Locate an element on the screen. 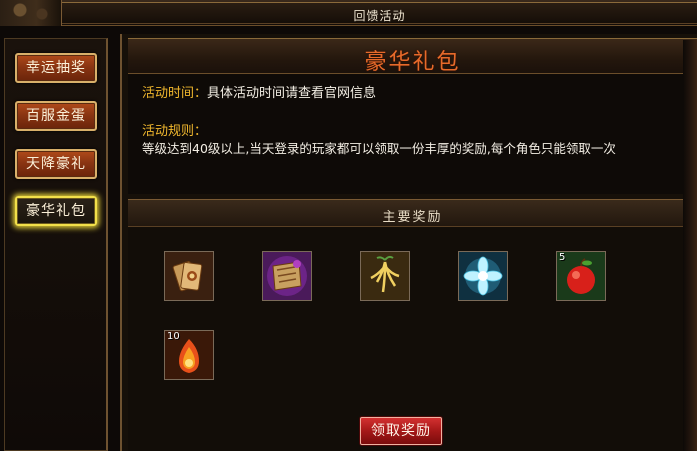 This screenshot has height=451, width=697. reward-slot: 10 is located at coordinates (189, 355).